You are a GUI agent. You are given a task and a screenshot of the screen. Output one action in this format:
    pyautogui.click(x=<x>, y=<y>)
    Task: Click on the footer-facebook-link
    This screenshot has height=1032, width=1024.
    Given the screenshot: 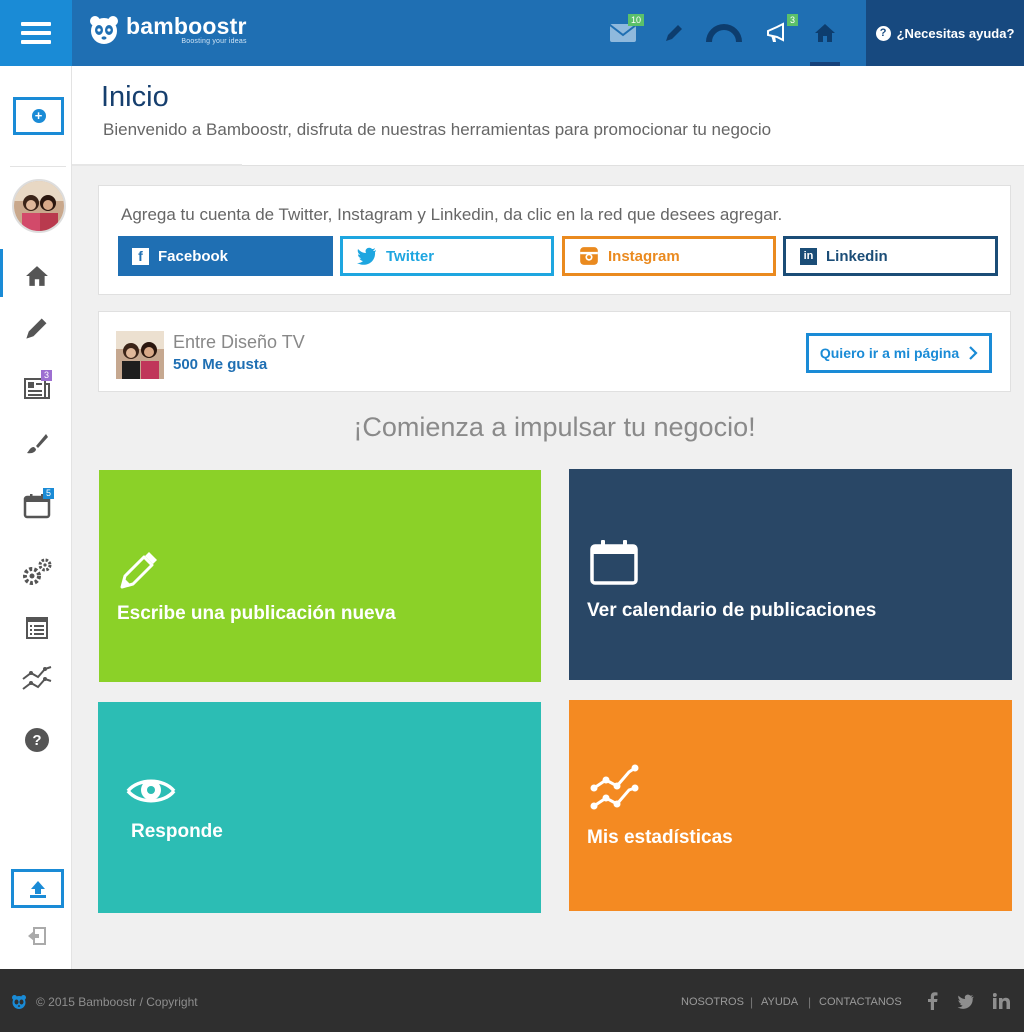 What is the action you would take?
    pyautogui.click(x=933, y=1001)
    